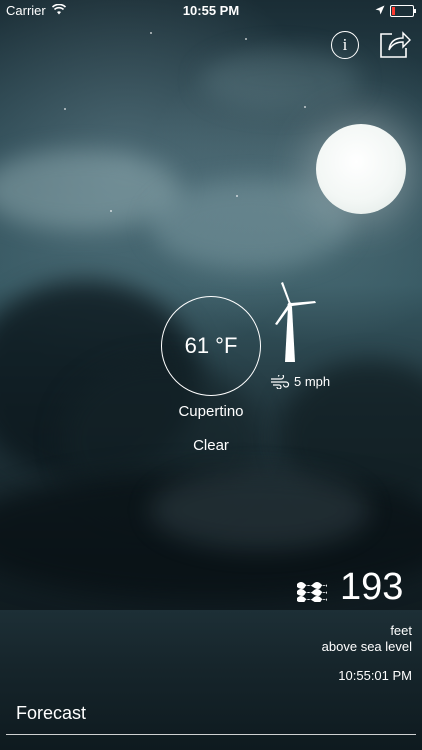 This screenshot has height=750, width=422. Describe the element at coordinates (345, 45) in the screenshot. I see `info-button: i` at that location.